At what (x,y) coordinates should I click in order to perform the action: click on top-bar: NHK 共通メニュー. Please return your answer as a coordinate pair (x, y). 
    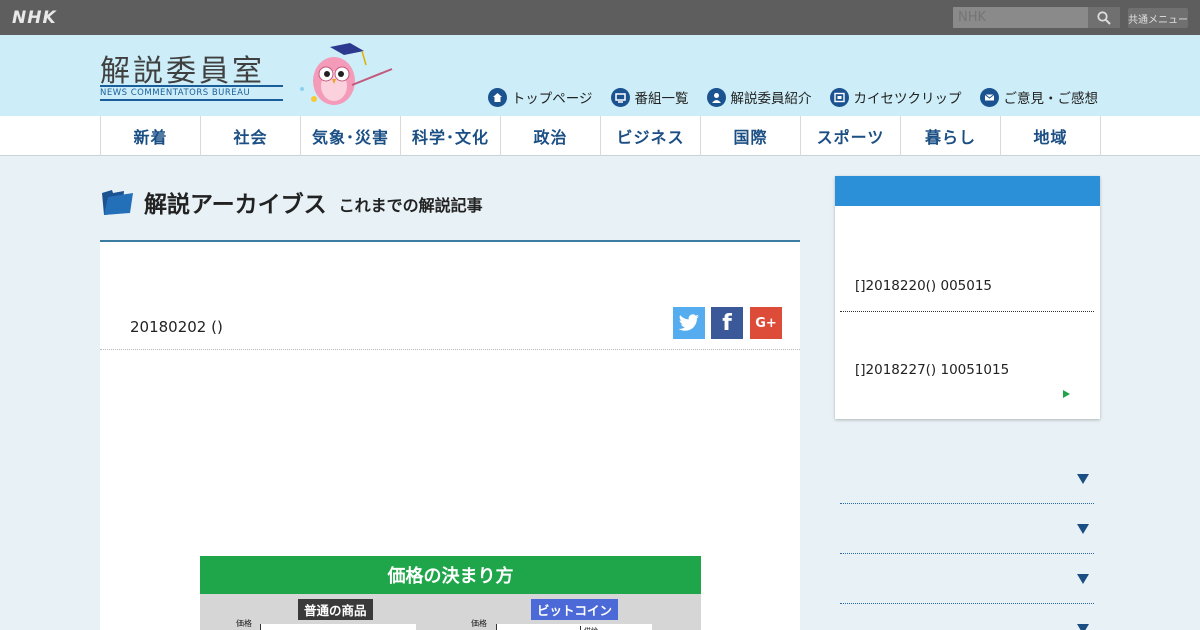
    Looking at the image, I should click on (600, 17).